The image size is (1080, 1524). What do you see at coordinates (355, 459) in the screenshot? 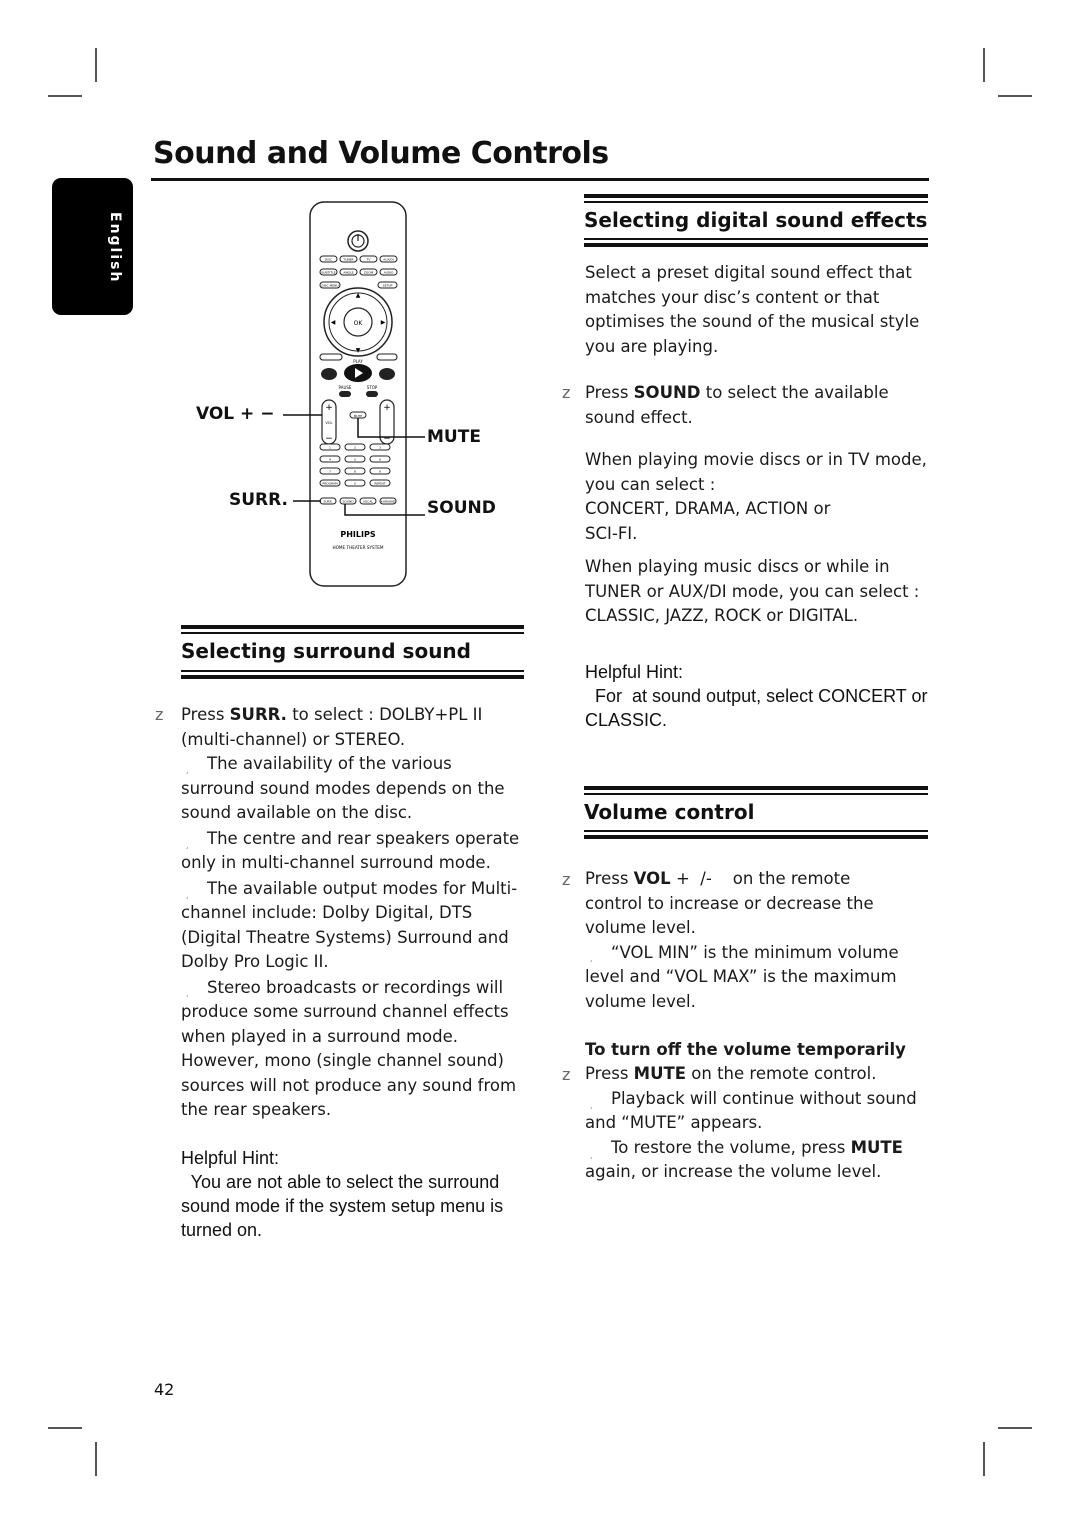
I see `keypad-5-label: 5` at bounding box center [355, 459].